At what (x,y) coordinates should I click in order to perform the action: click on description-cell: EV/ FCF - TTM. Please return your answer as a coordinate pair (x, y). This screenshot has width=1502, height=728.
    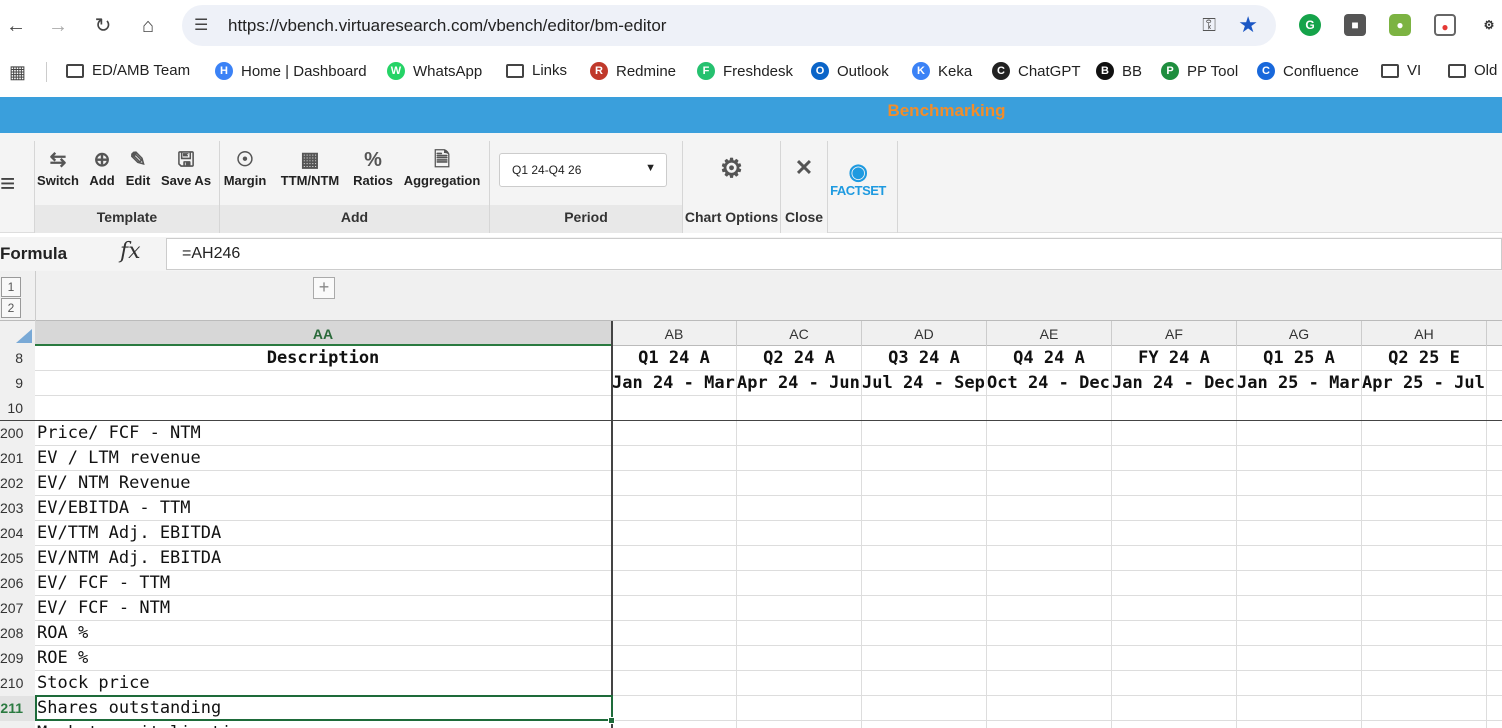
    Looking at the image, I should click on (323, 583).